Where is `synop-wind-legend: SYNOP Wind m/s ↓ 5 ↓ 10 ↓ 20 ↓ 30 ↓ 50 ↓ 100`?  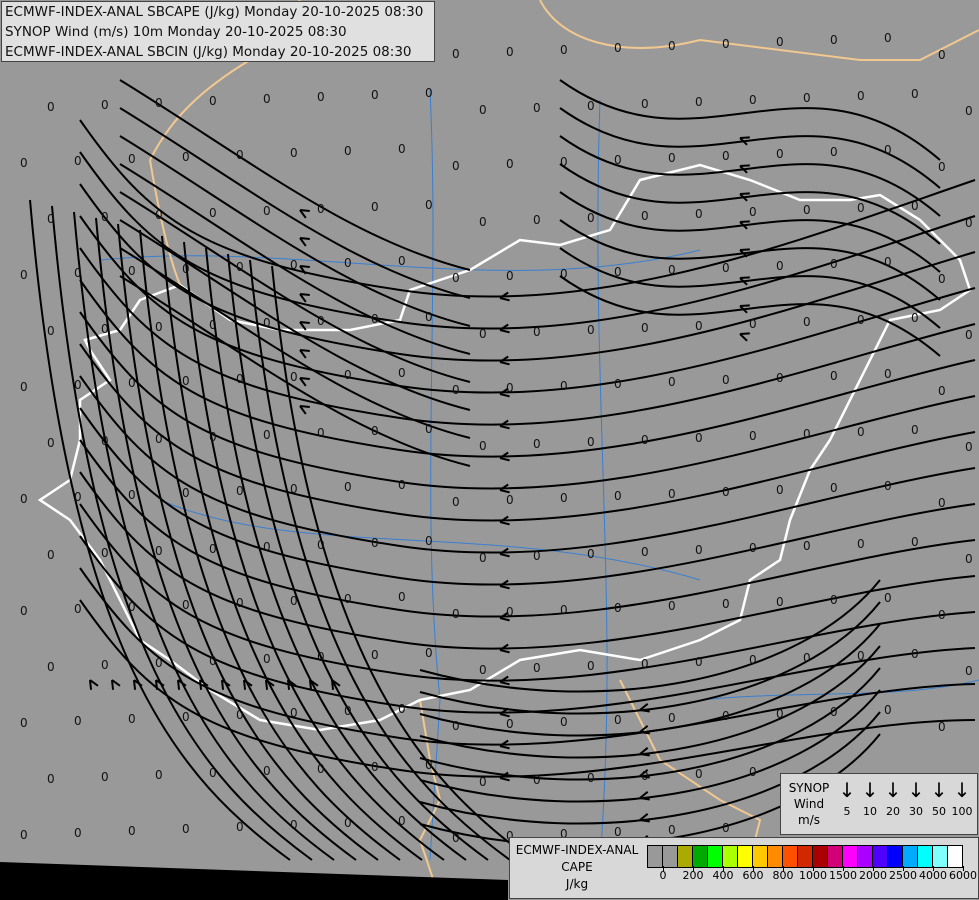
synop-wind-legend: SYNOP Wind m/s ↓ 5 ↓ 10 ↓ 20 ↓ 30 ↓ 50 ↓ 100 is located at coordinates (879, 804).